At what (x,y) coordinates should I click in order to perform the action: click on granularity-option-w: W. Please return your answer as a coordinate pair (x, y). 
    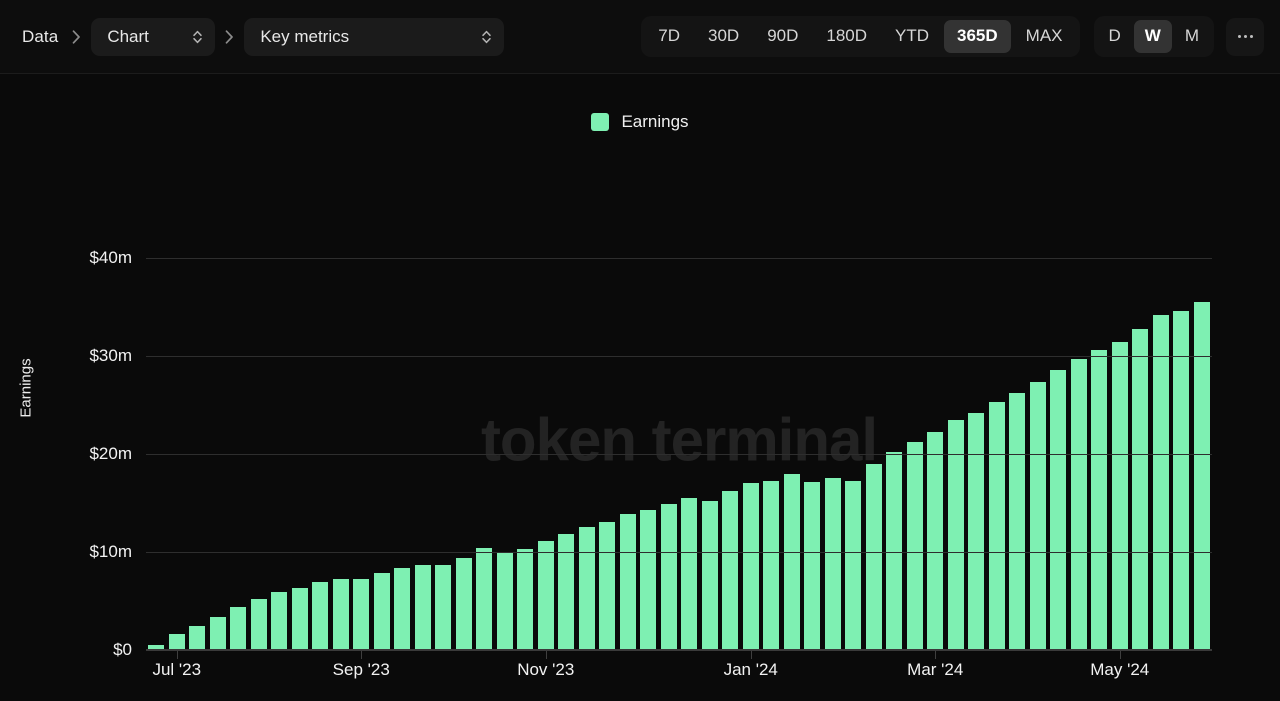
    Looking at the image, I should click on (1152, 36).